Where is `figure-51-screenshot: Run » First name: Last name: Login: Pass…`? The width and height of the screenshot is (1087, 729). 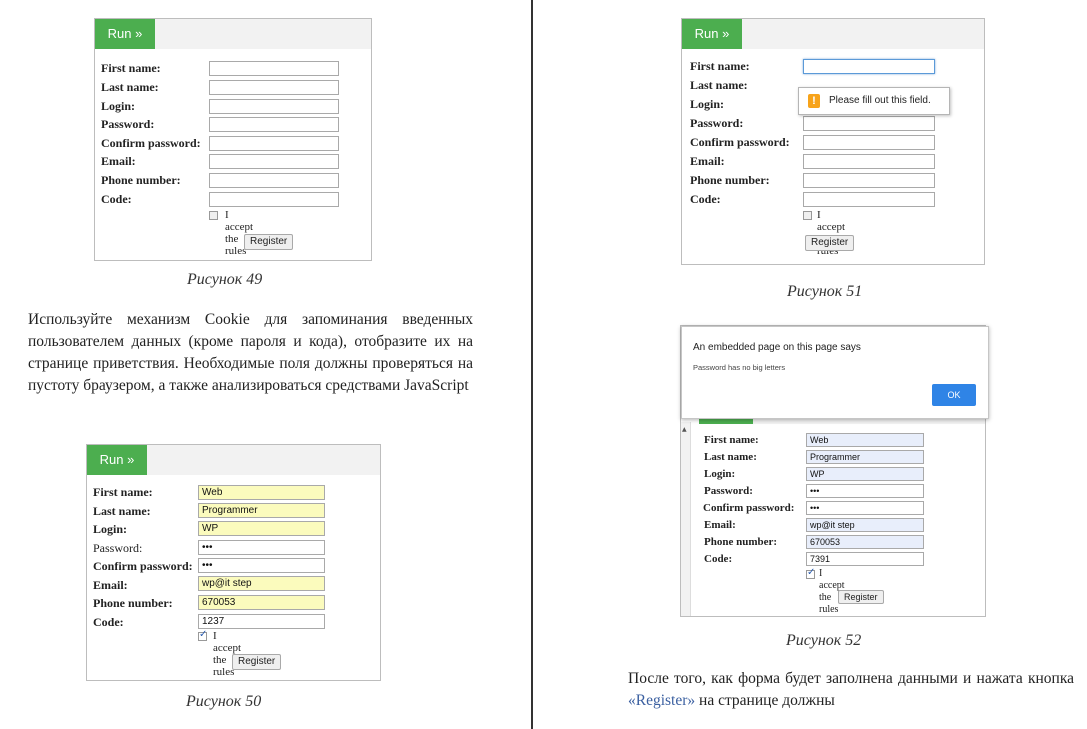
figure-51-screenshot: Run » First name: Last name: Login: Pass… is located at coordinates (833, 141).